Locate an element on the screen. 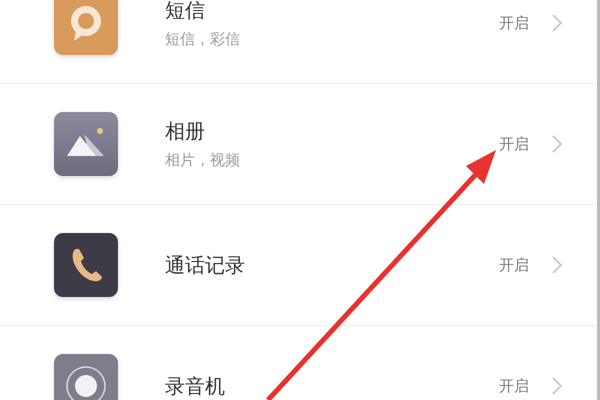  app-description: 短信，彩信 is located at coordinates (203, 39).